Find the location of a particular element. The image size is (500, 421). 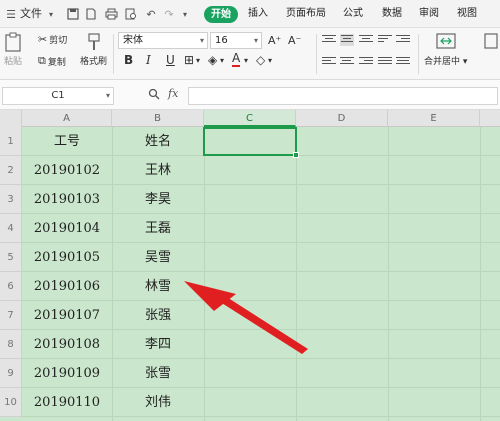

copy-icon: ⧉ is located at coordinates (42, 60).